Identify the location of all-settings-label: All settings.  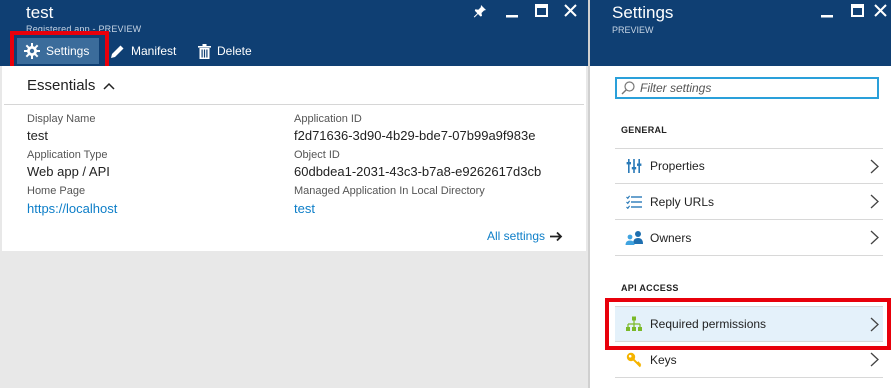
(516, 236).